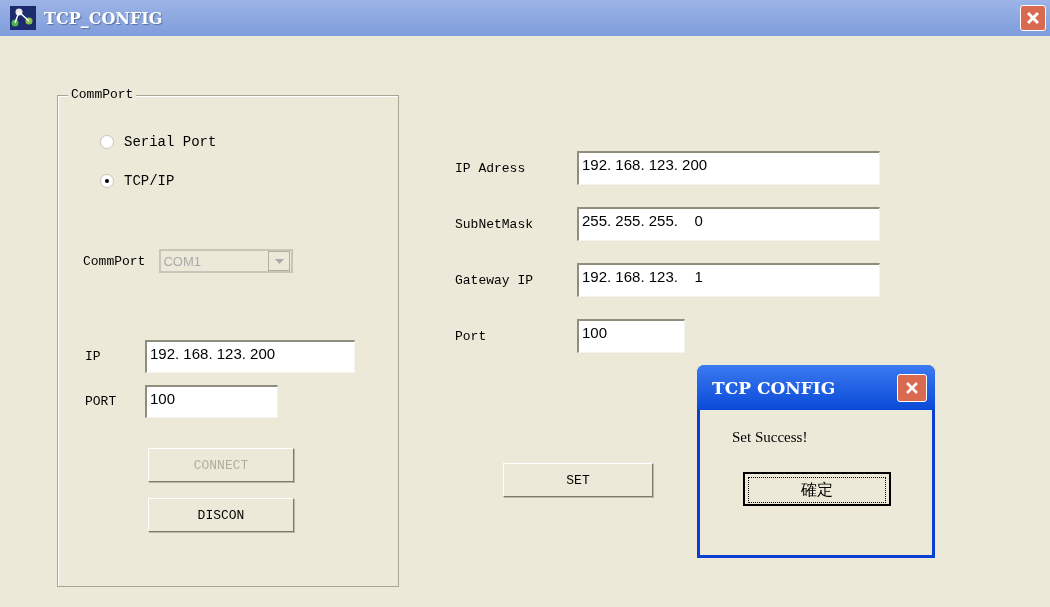 The image size is (1050, 607). Describe the element at coordinates (23, 18) in the screenshot. I see `network-icon` at that location.